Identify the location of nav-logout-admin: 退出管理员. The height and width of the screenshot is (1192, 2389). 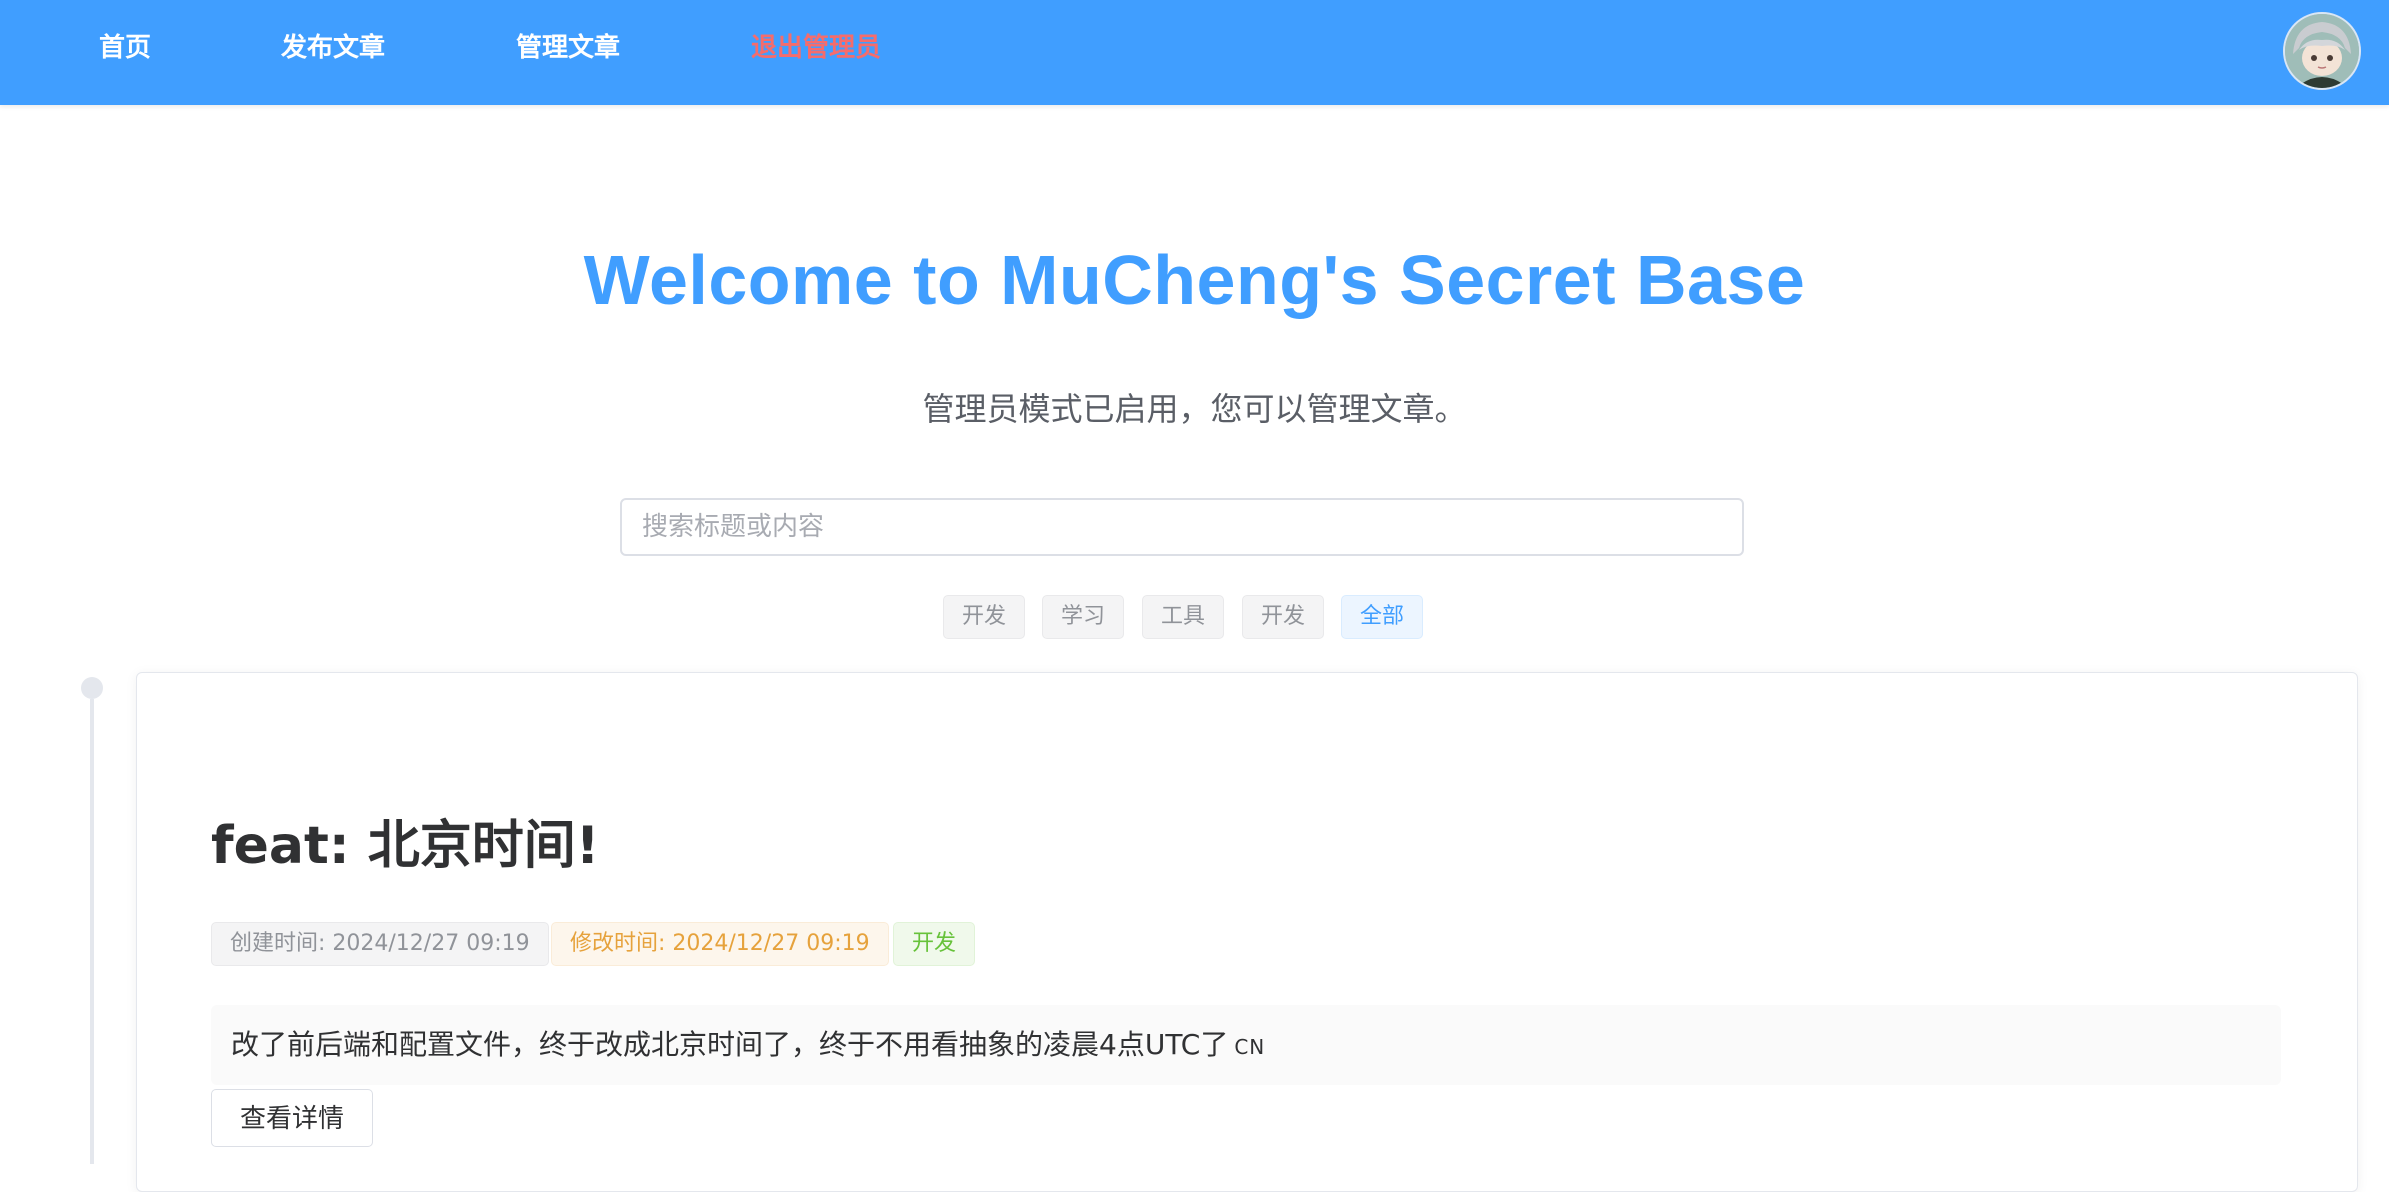
(816, 48).